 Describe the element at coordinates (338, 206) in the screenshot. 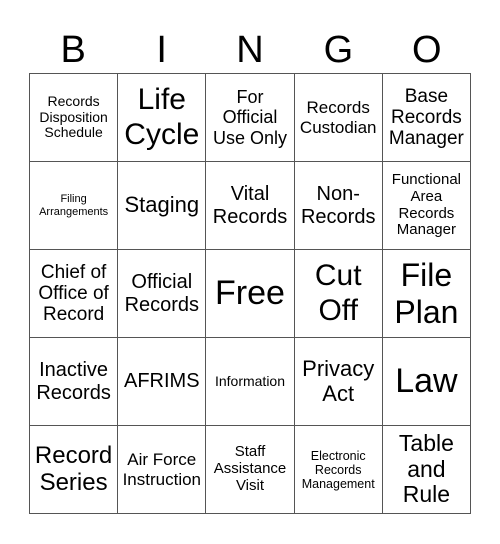

I see `bingo-cell: Non-Records` at that location.